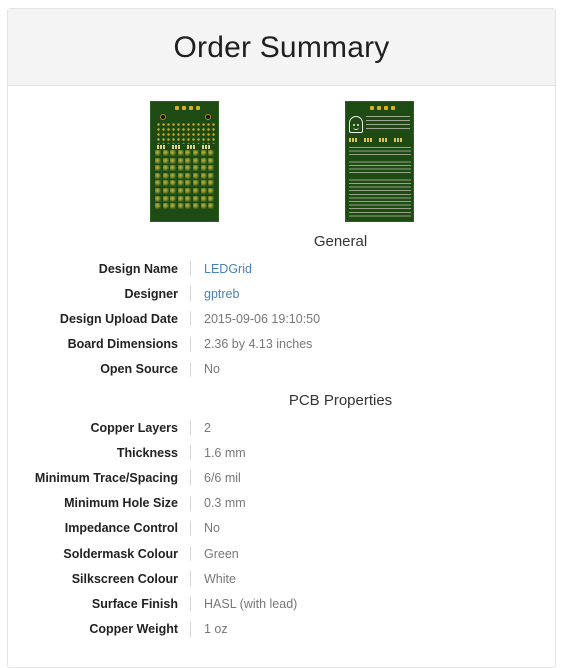  Describe the element at coordinates (281, 629) in the screenshot. I see `property-row: Copper Weight 1 oz` at that location.